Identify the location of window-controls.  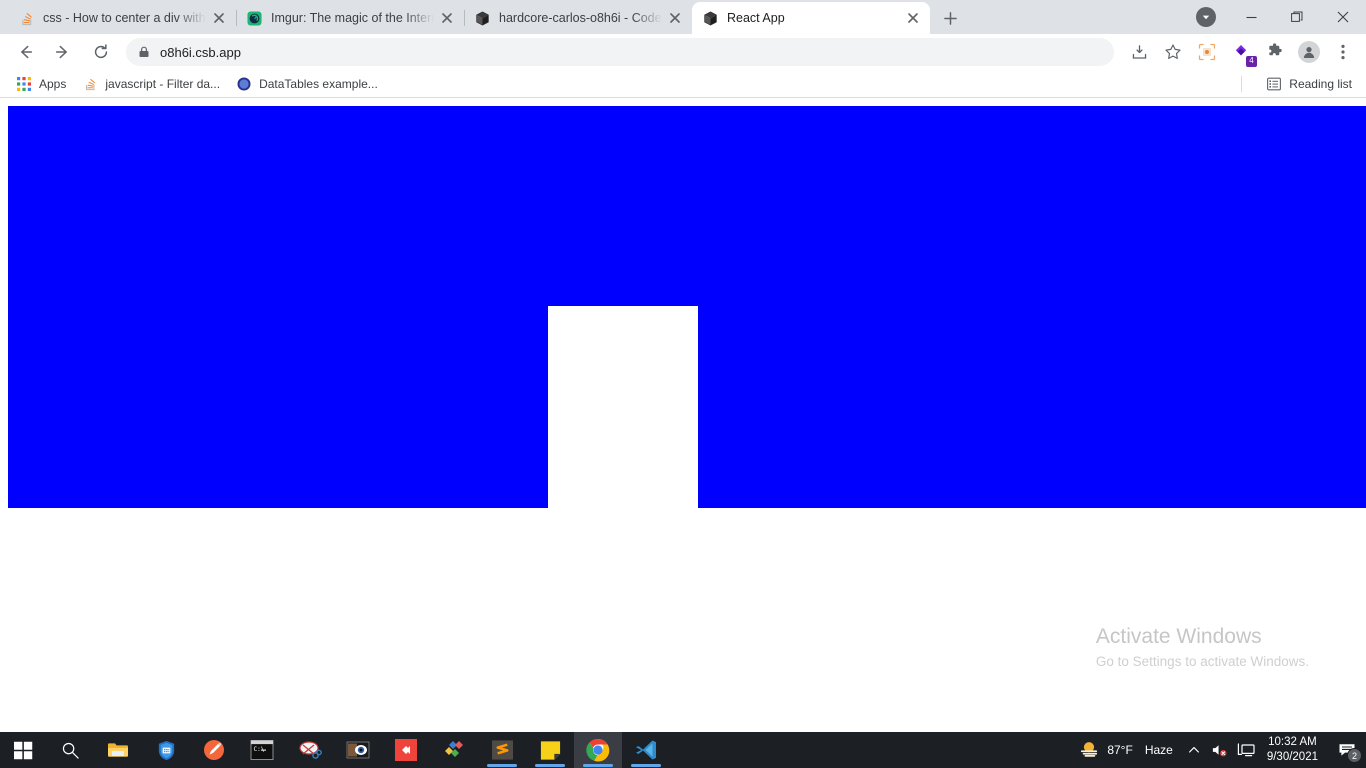
(1281, 17).